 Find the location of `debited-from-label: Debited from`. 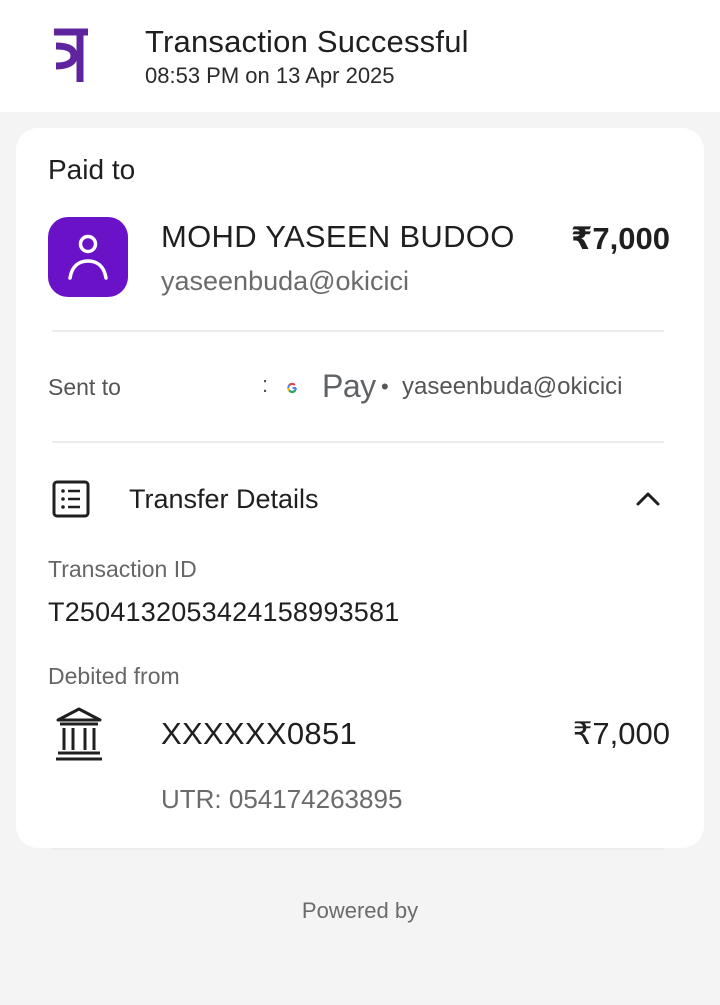

debited-from-label: Debited from is located at coordinates (114, 676).